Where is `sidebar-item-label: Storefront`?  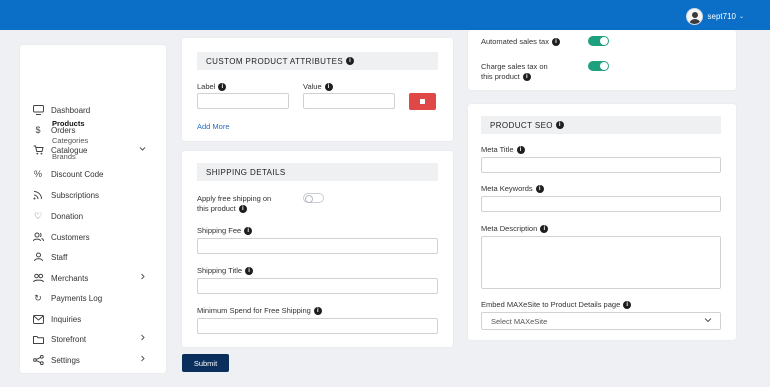 sidebar-item-label: Storefront is located at coordinates (69, 339).